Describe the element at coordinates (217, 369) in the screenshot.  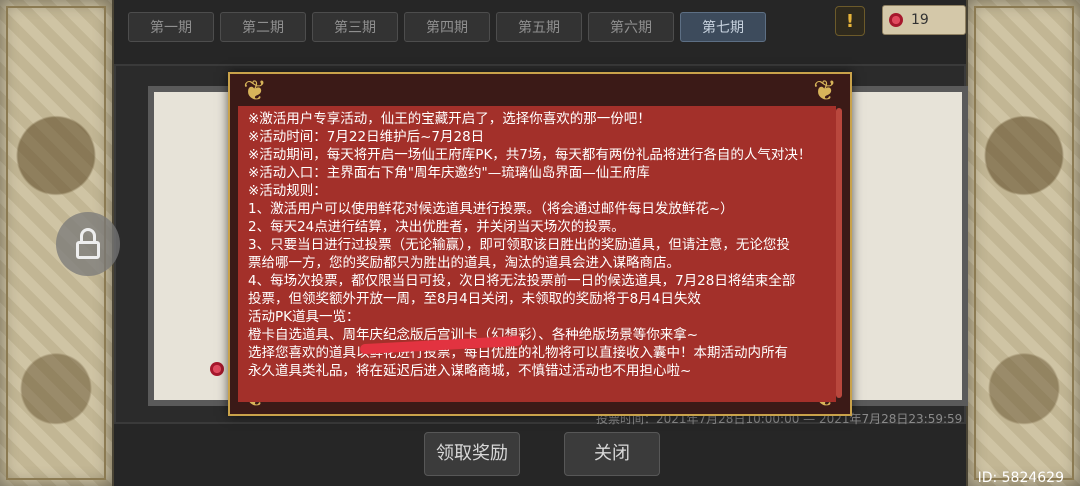
I see `rose-icon-small` at that location.